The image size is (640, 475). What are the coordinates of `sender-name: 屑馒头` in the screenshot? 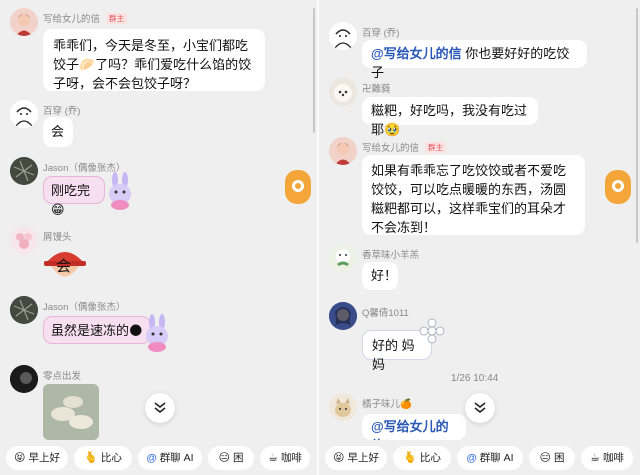 It's located at (57, 237).